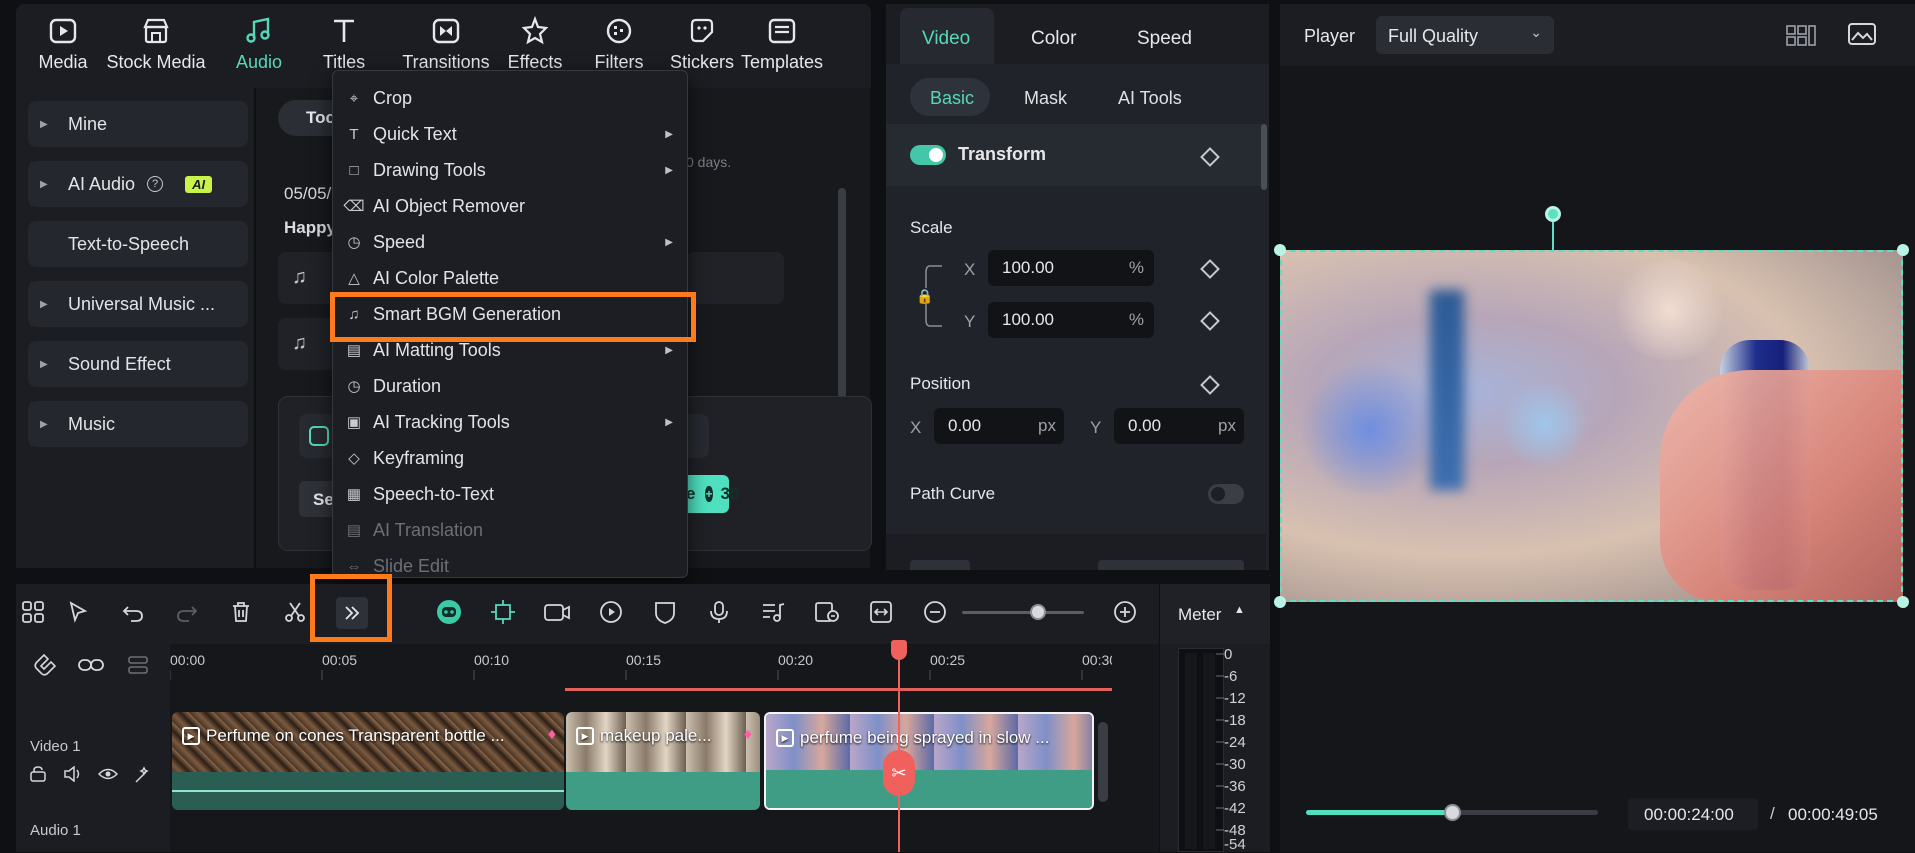 This screenshot has width=1915, height=853. What do you see at coordinates (446, 43) in the screenshot?
I see `nav-transitions: Transitions` at bounding box center [446, 43].